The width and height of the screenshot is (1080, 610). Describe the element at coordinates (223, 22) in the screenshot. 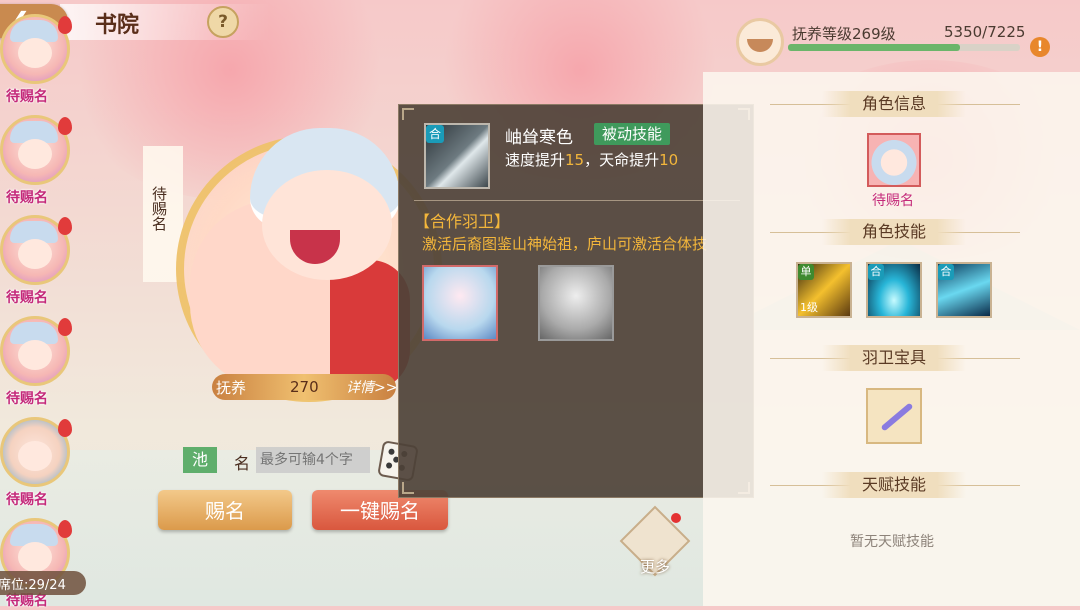

I see `question-mark-icon: ?` at that location.